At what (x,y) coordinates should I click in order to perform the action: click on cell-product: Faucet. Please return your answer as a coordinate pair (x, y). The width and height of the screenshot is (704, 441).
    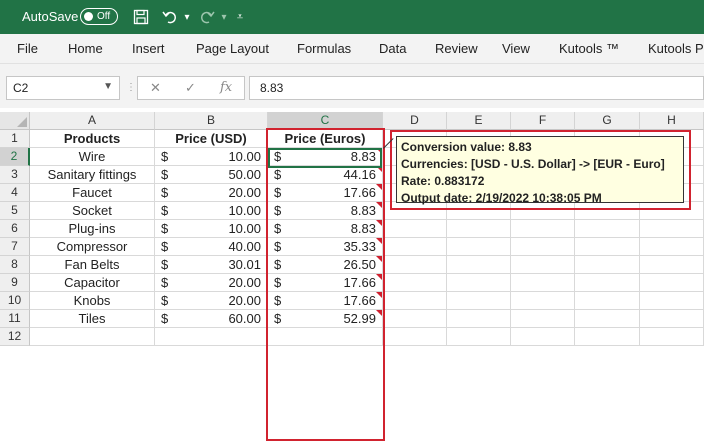
    Looking at the image, I should click on (92, 193).